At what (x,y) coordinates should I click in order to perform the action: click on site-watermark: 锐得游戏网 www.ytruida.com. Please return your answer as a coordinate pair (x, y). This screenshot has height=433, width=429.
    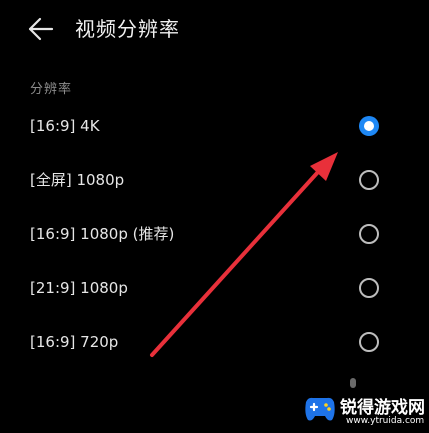
    Looking at the image, I should click on (364, 410).